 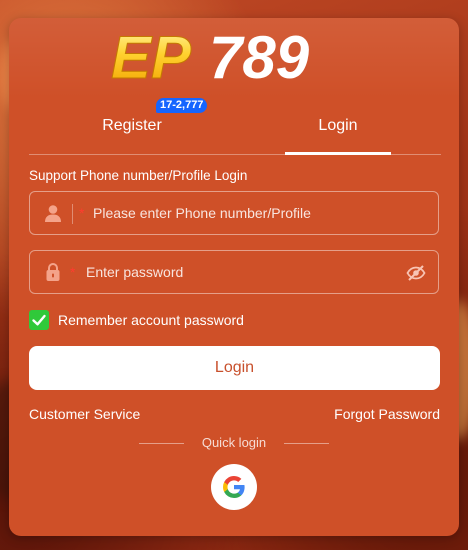 I want to click on active-tab-indicator, so click(x=338, y=153).